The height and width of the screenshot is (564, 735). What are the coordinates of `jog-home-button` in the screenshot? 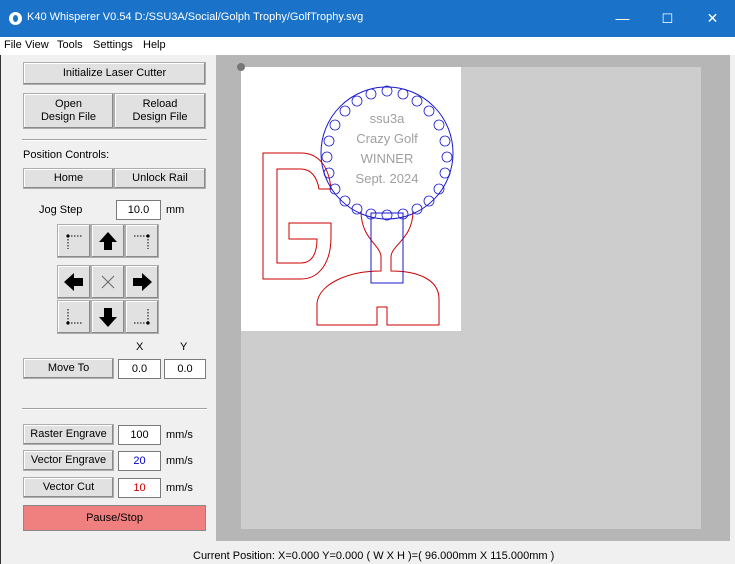 It's located at (108, 282).